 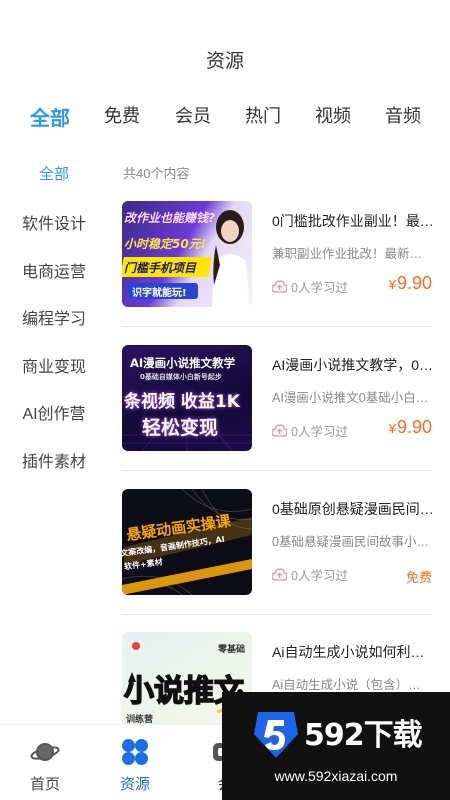 I want to click on person-illustration, so click(x=231, y=258).